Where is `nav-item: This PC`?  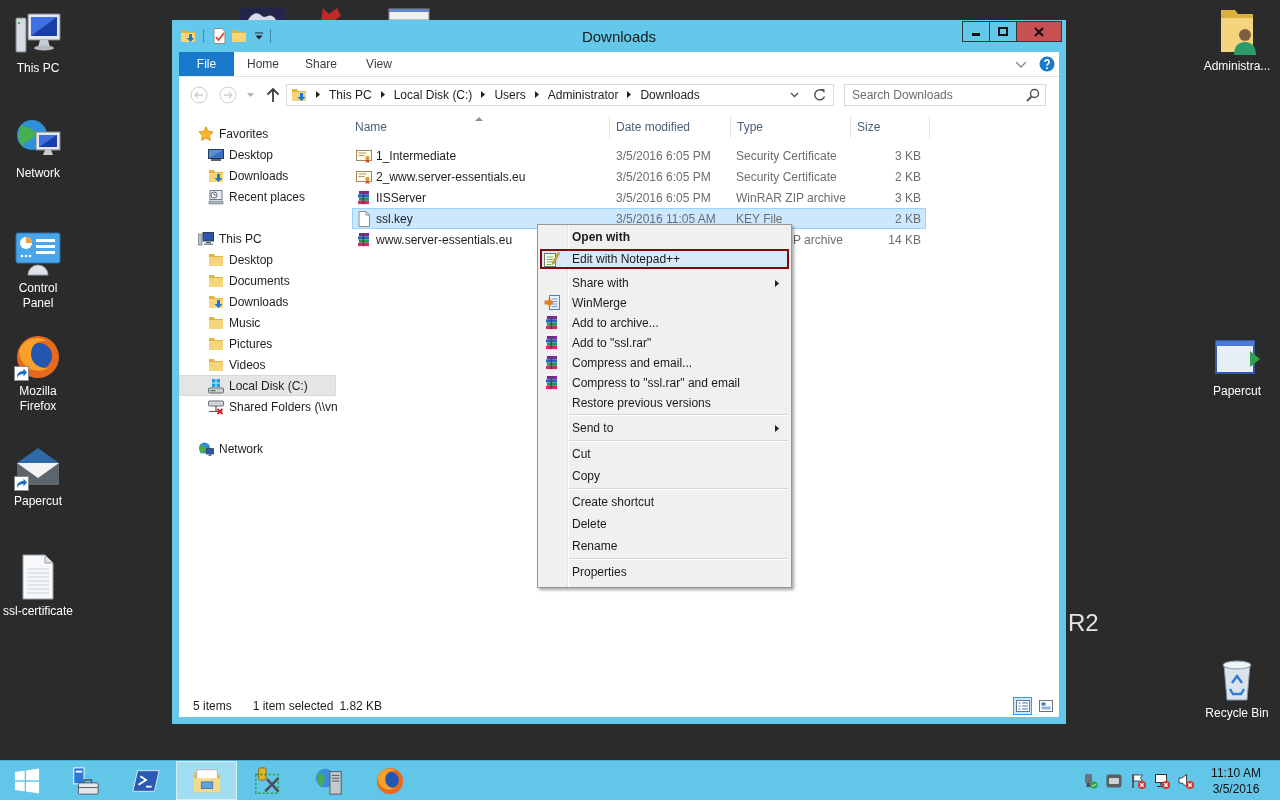
nav-item: This PC is located at coordinates (257, 238).